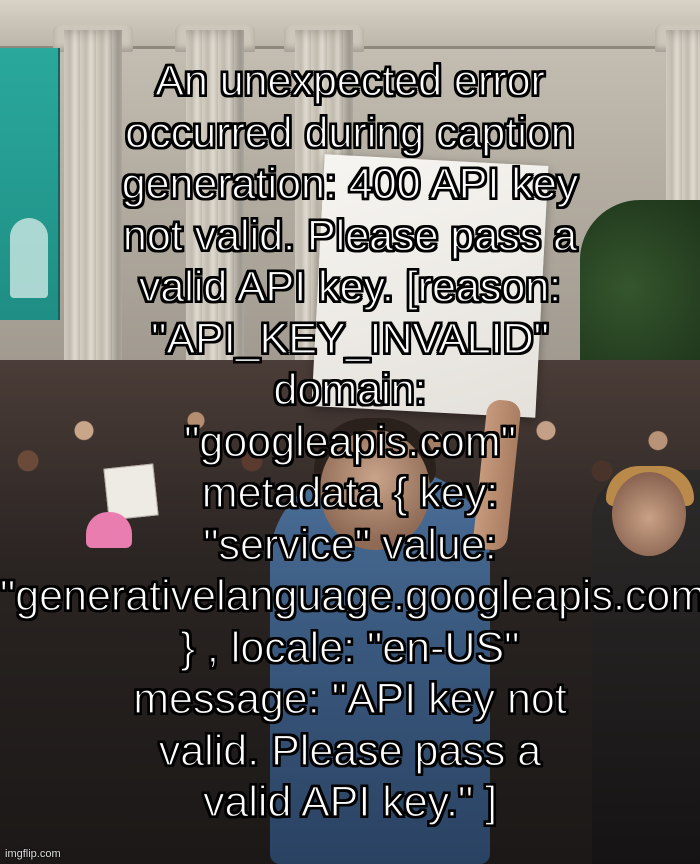 The image size is (700, 864). Describe the element at coordinates (350, 698) in the screenshot. I see `caption-line: message: "API key not` at that location.